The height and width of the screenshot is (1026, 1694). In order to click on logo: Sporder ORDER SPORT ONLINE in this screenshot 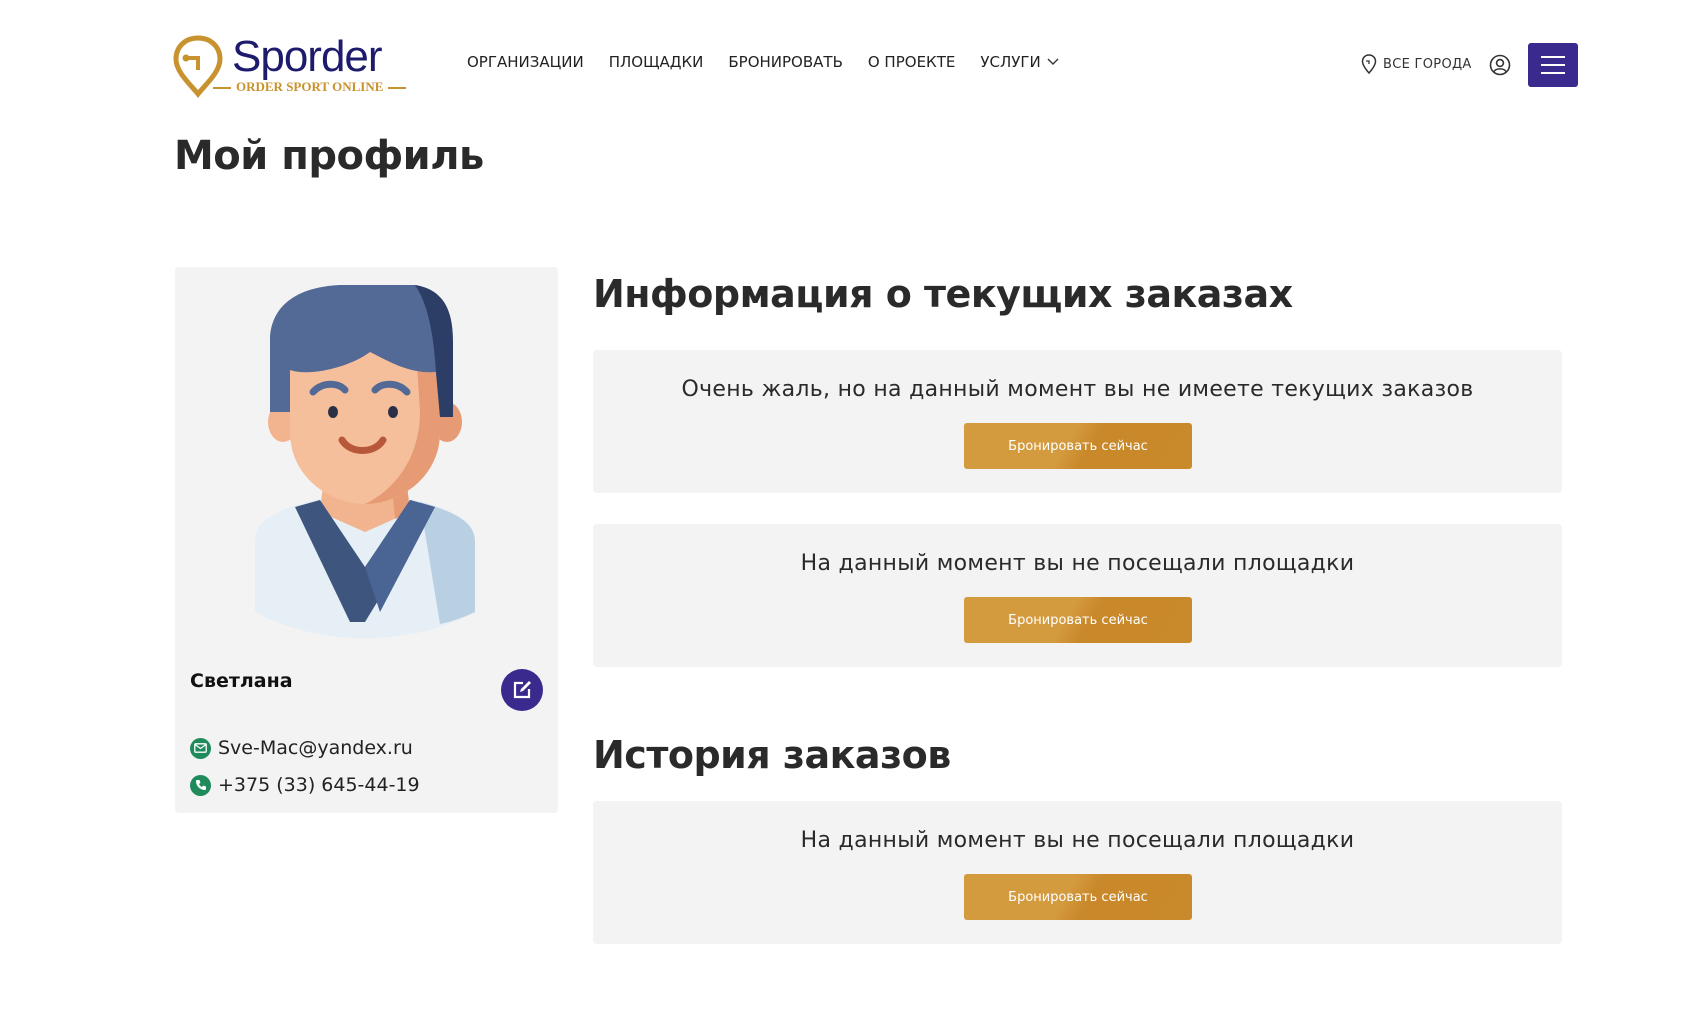, I will do `click(289, 65)`.